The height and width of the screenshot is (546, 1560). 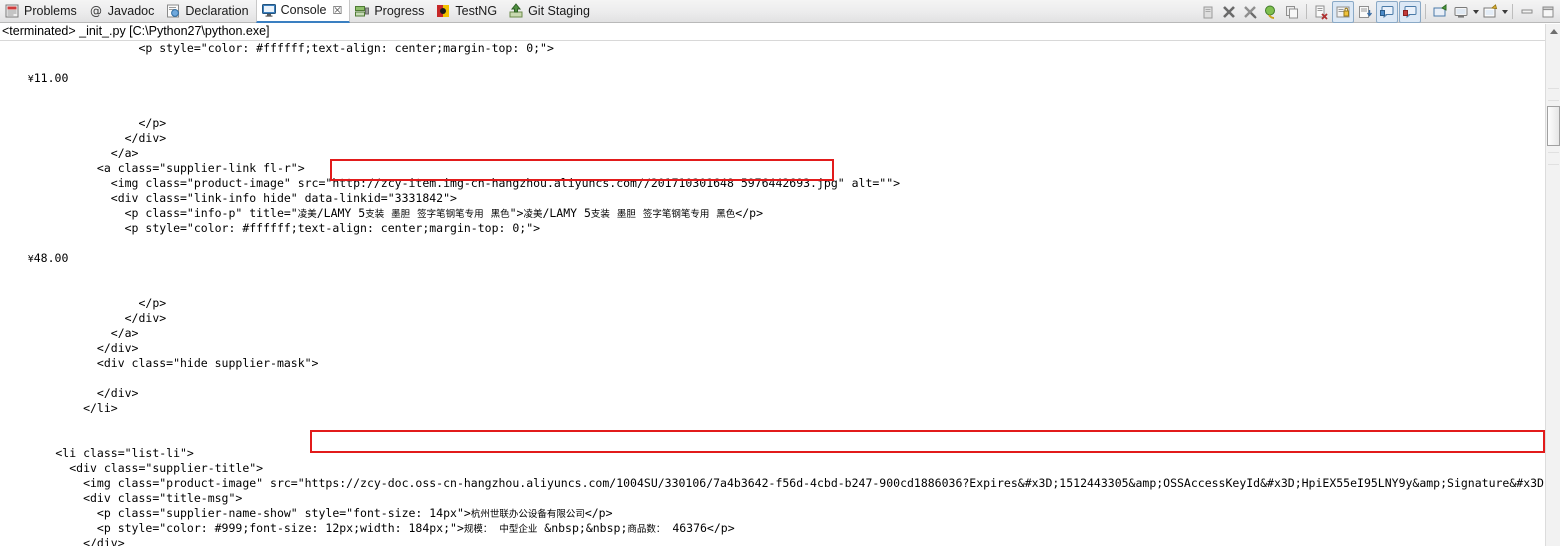 What do you see at coordinates (152, 168) in the screenshot?
I see `console-line: <a class="supplier-link fl-r">` at bounding box center [152, 168].